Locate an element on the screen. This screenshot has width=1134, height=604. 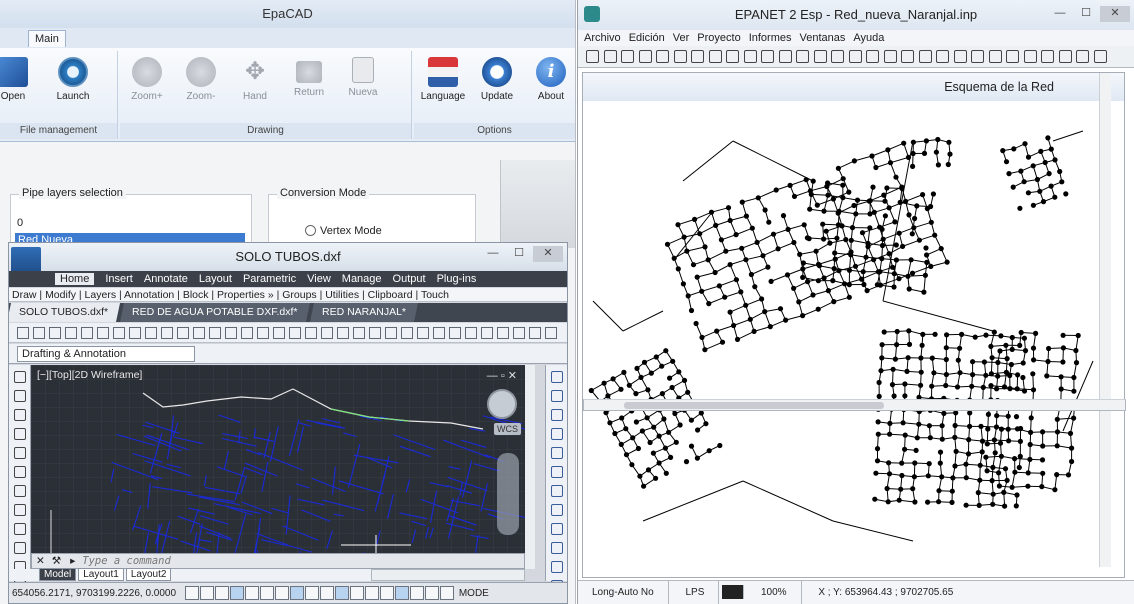
ribbon-tab-view: View is located at coordinates (319, 279).